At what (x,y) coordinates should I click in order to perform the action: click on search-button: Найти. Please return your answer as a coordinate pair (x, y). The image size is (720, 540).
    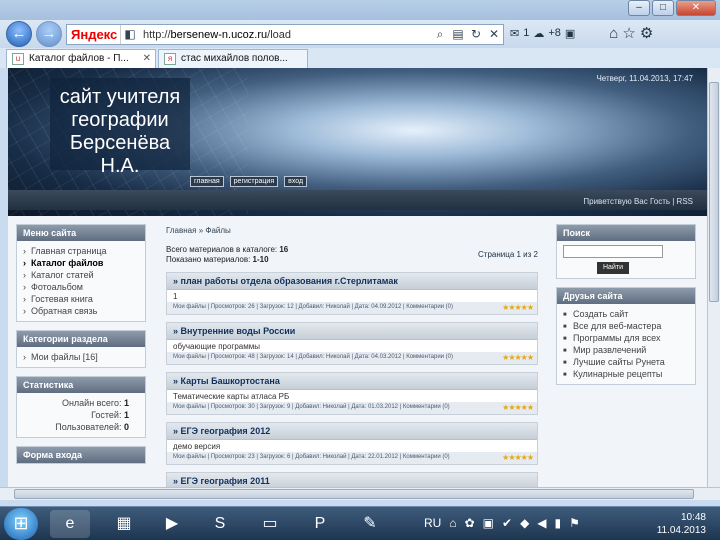
    Looking at the image, I should click on (613, 268).